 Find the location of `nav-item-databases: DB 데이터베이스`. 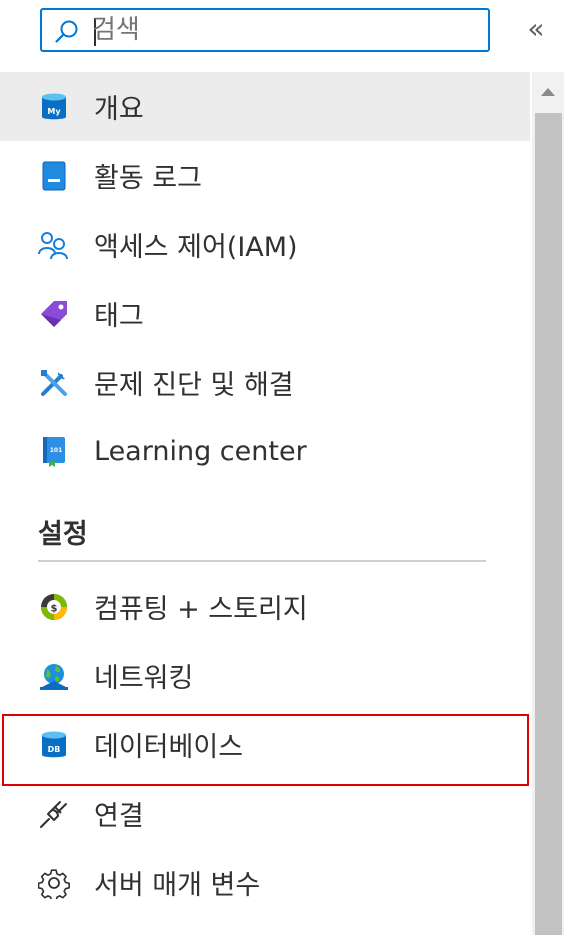

nav-item-databases: DB 데이터베이스 is located at coordinates (265, 744).